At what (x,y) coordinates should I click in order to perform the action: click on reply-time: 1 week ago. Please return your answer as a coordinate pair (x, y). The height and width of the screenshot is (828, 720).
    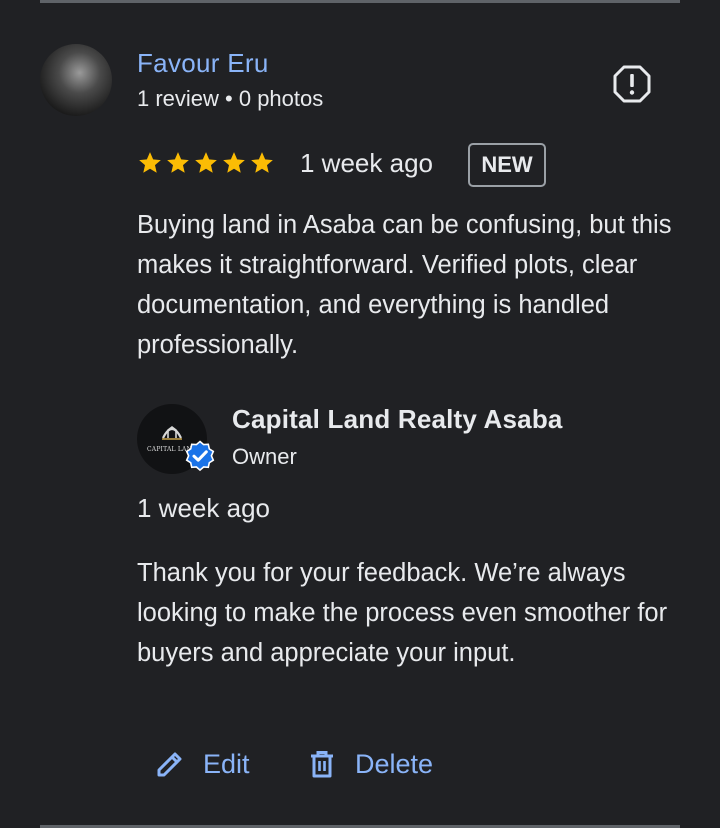
    Looking at the image, I should click on (203, 508).